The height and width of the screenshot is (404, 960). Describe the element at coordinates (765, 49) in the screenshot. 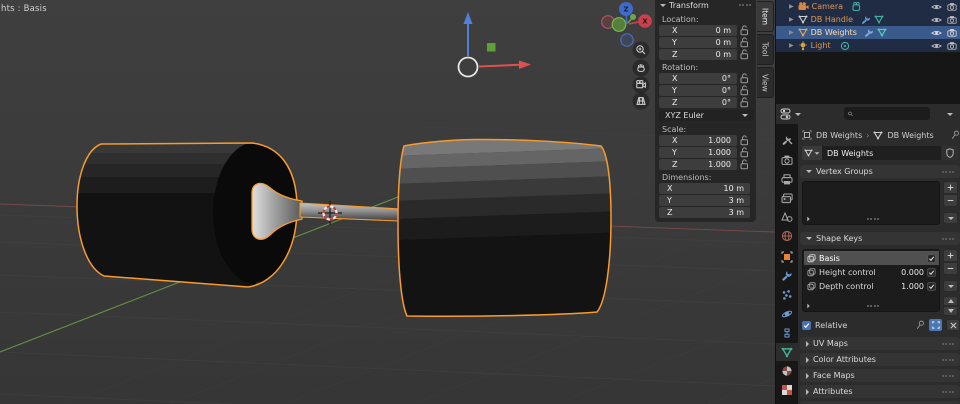

I see `tab-tool: Tool` at that location.